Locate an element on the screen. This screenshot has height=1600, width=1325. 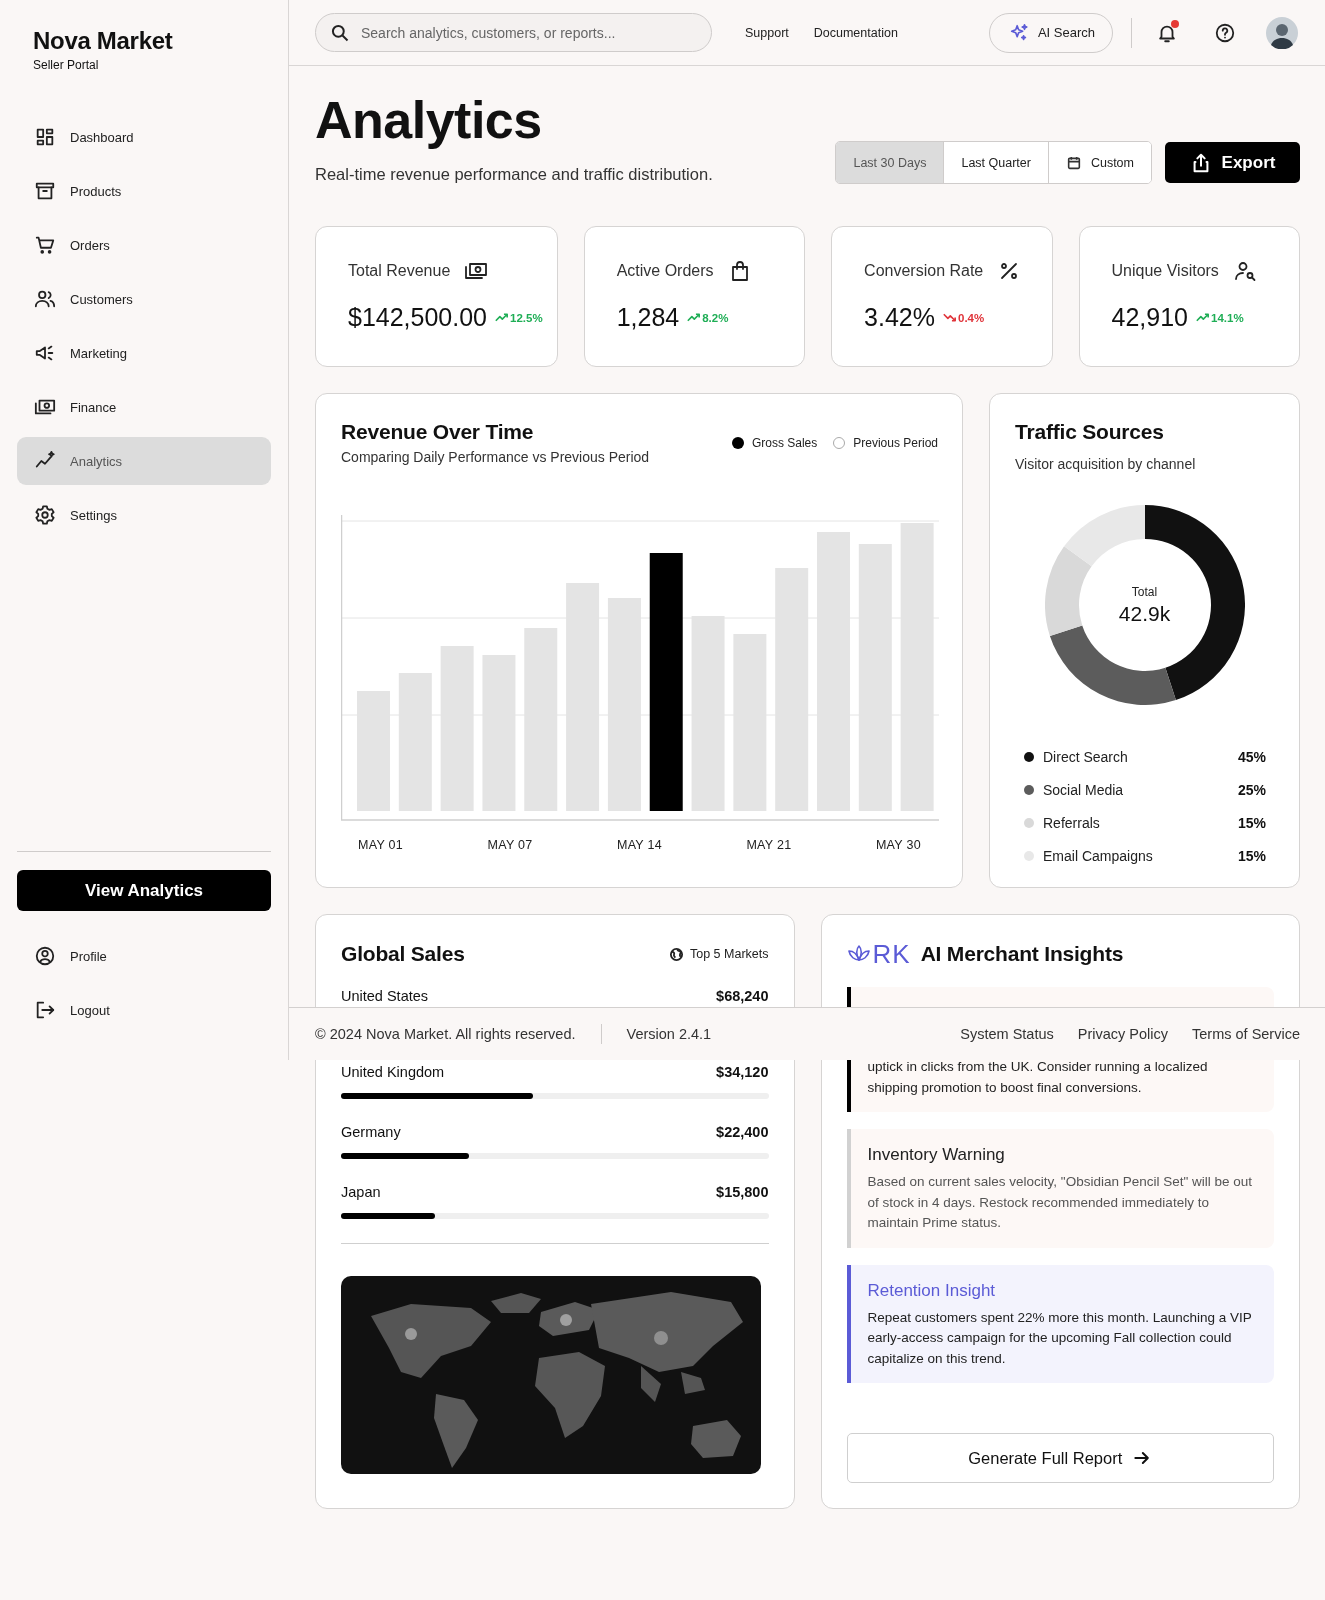
help-icon is located at coordinates (1225, 32).